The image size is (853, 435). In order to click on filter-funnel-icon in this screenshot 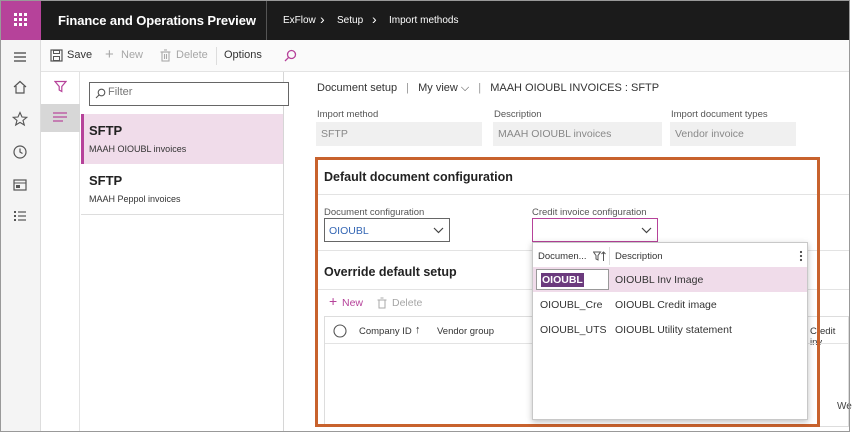, I will do `click(60, 86)`.